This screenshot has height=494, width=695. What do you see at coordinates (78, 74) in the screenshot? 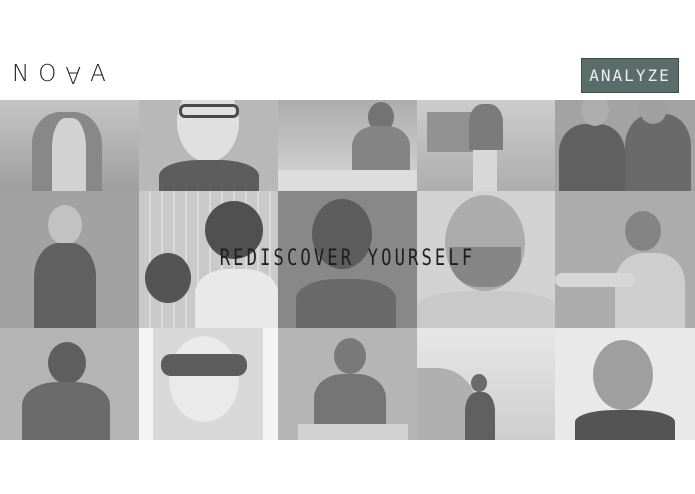
I see `logo-inverted-letter: A` at bounding box center [78, 74].